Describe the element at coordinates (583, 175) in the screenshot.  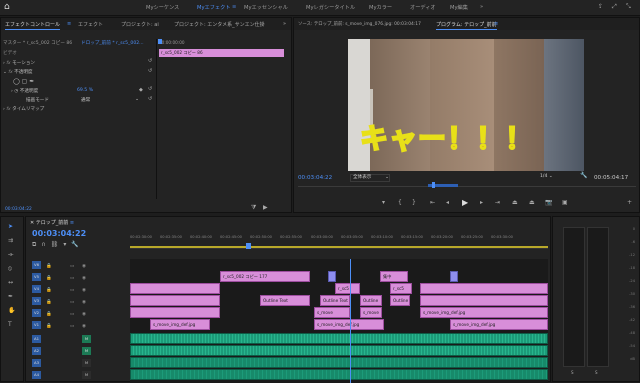
I see `wrench-icon: 🔧` at that location.